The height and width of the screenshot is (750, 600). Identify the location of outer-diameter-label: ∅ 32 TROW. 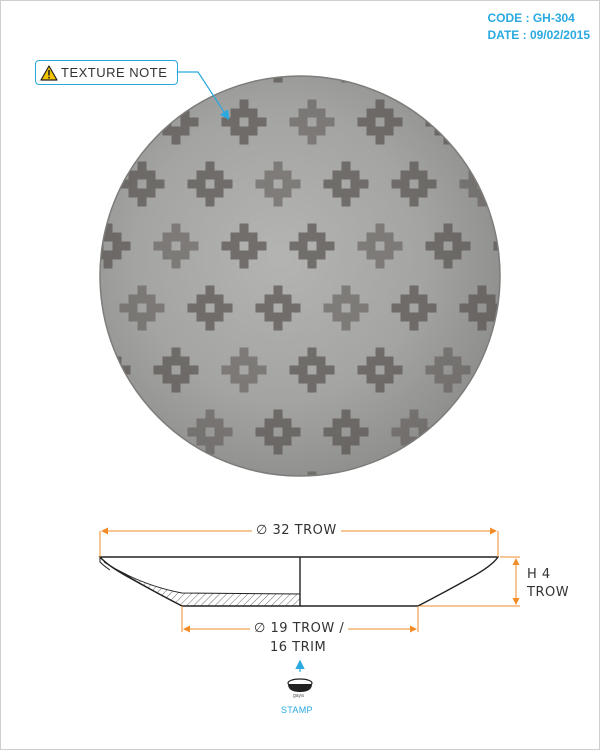
(296, 530).